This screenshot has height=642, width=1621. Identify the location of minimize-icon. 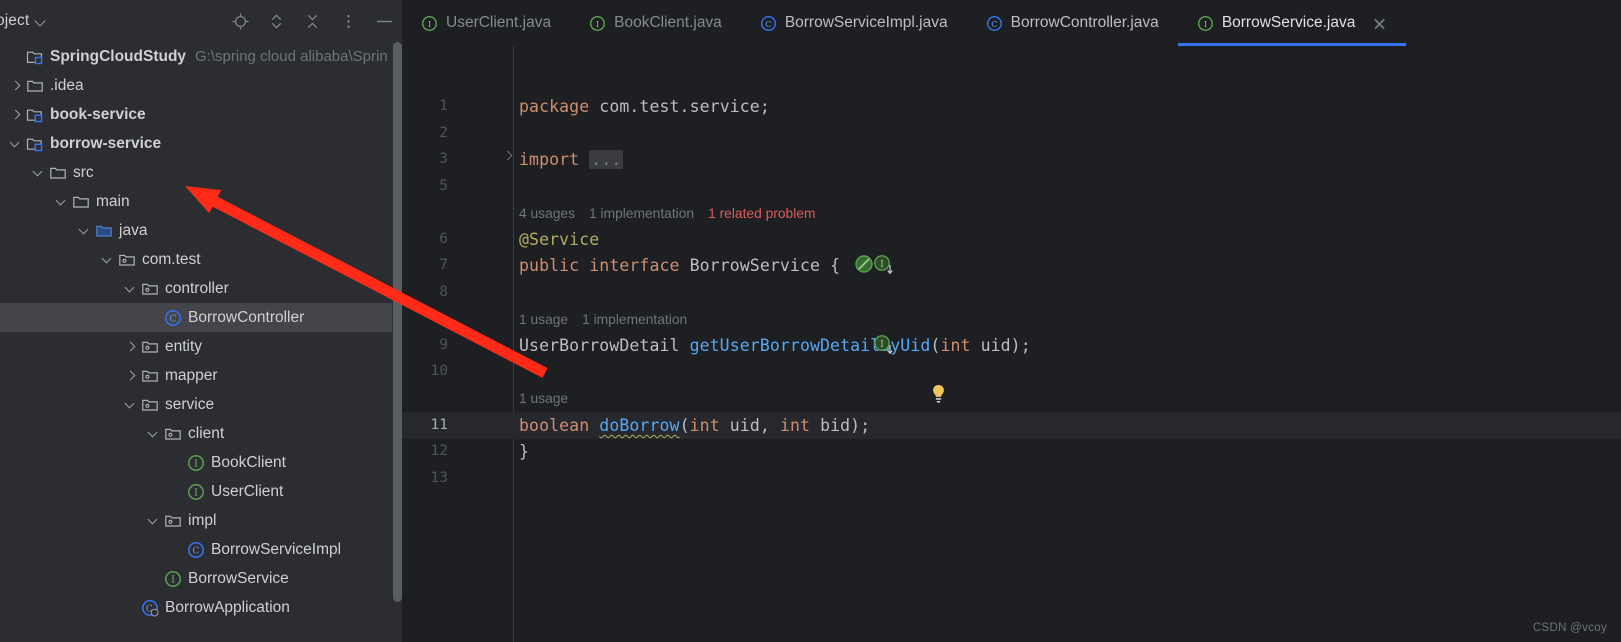
(384, 21).